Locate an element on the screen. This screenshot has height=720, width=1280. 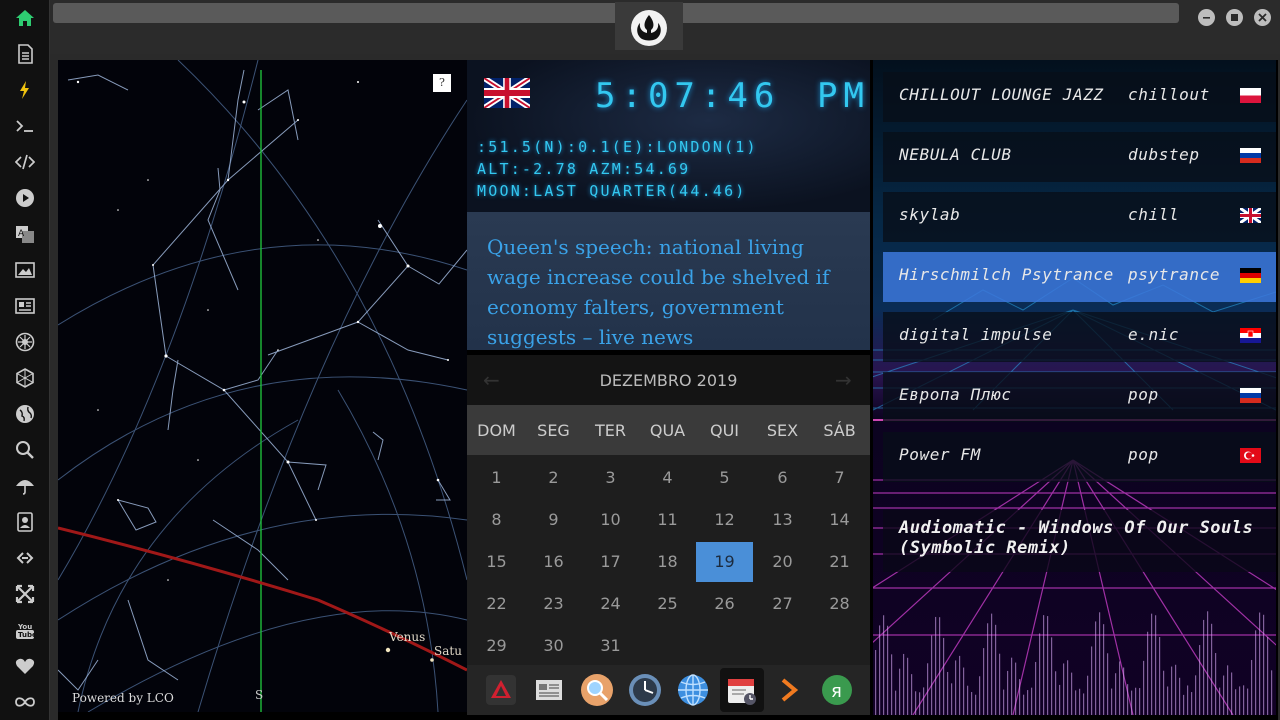
search-icon is located at coordinates (25, 450).